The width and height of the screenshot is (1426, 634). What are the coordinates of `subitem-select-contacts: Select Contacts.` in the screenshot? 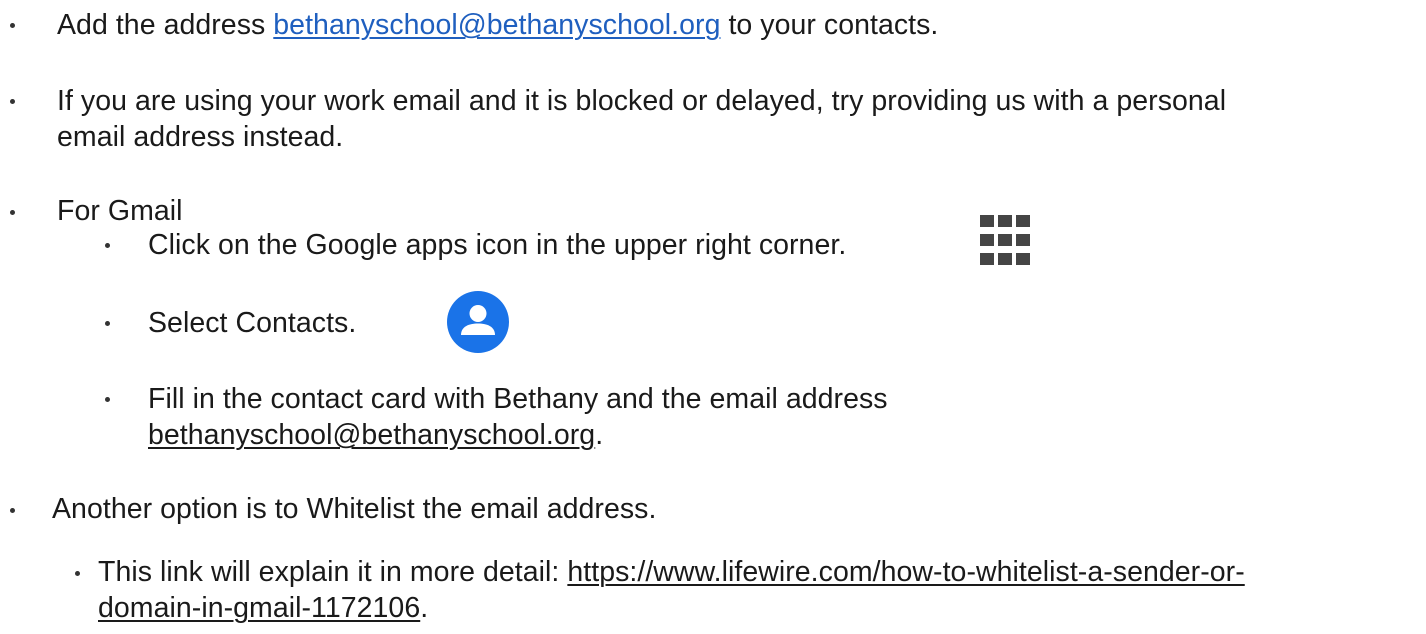 It's located at (252, 323).